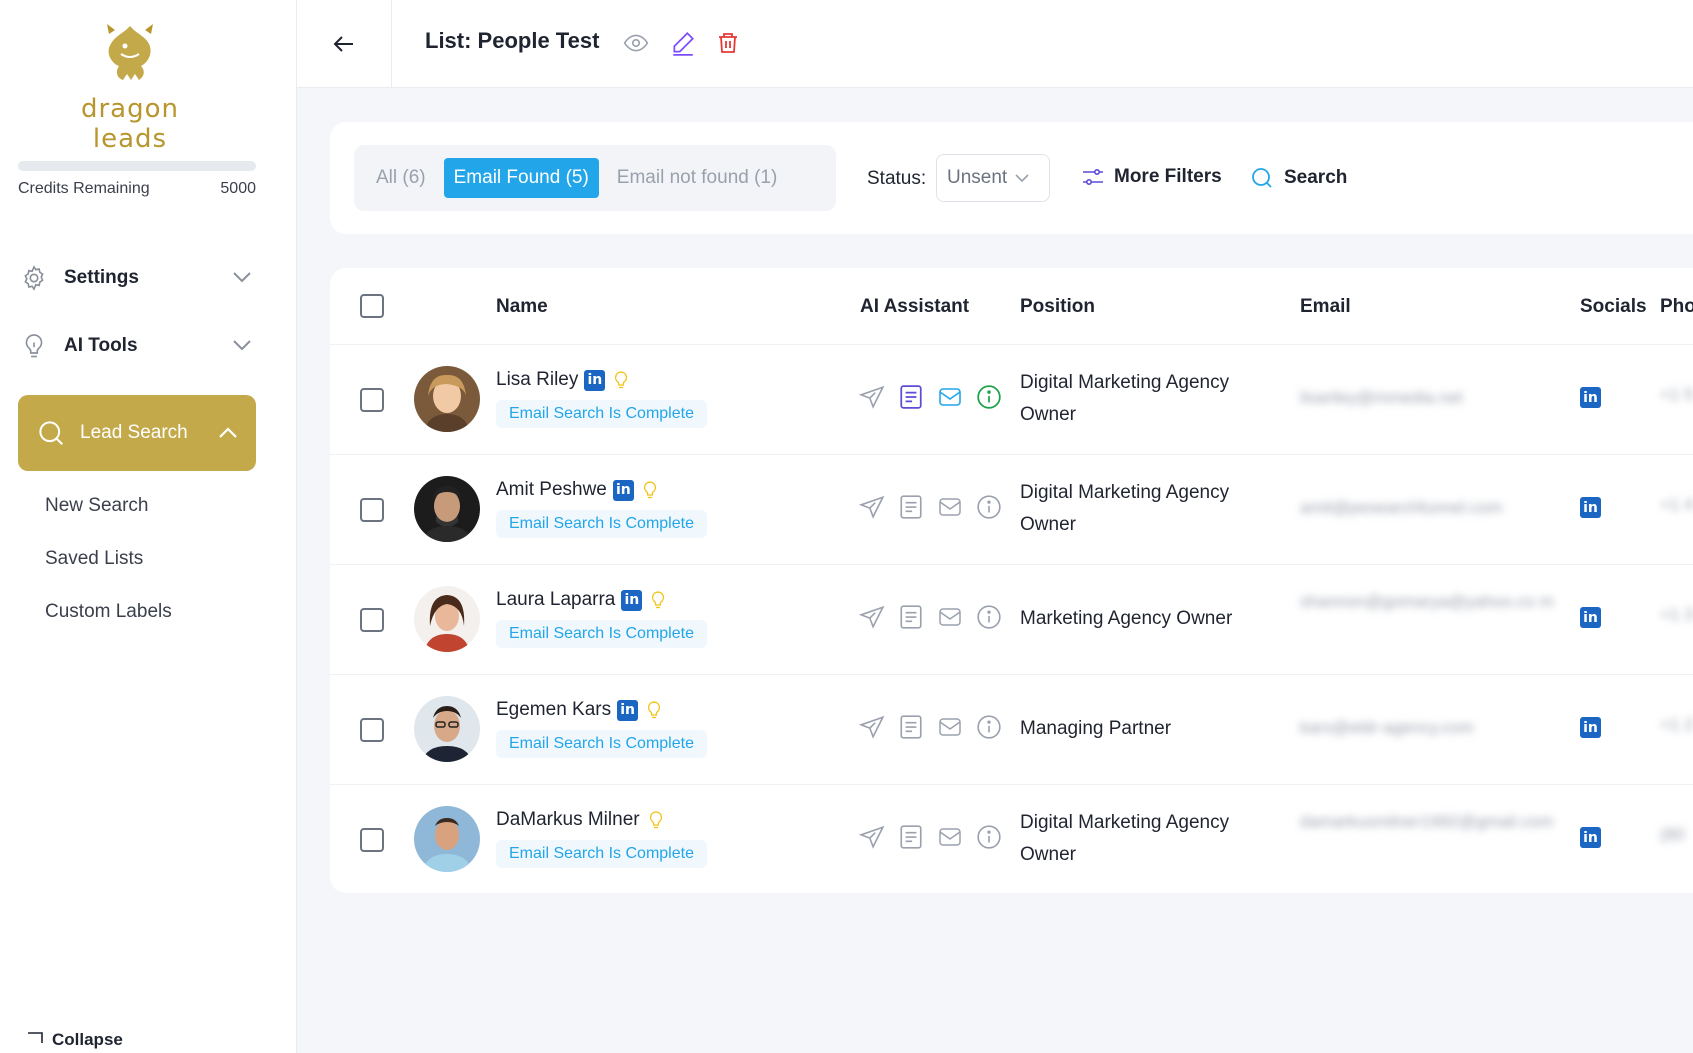 The height and width of the screenshot is (1053, 1693). I want to click on brand-logo: dragon leads, so click(130, 87).